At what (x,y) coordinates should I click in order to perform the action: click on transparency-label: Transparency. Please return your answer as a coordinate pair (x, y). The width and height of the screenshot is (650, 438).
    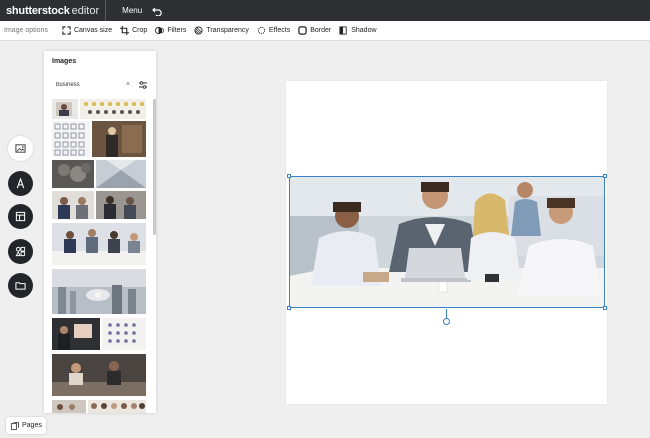
    Looking at the image, I should click on (227, 30).